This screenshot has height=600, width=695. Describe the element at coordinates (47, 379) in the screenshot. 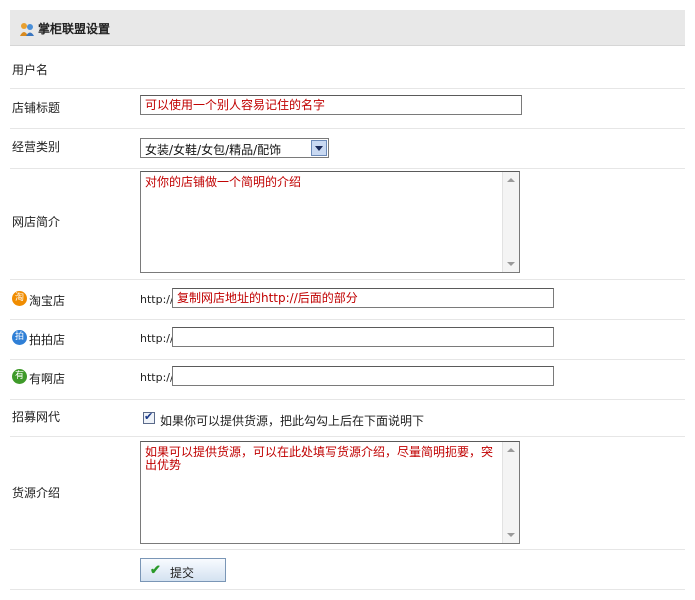

I see `youa-label: 有啊店` at that location.